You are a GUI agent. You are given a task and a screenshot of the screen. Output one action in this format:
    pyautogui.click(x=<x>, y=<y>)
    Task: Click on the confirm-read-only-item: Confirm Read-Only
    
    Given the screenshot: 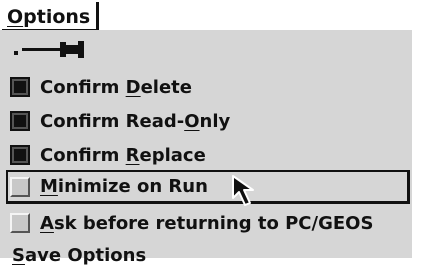 What is the action you would take?
    pyautogui.click(x=208, y=121)
    